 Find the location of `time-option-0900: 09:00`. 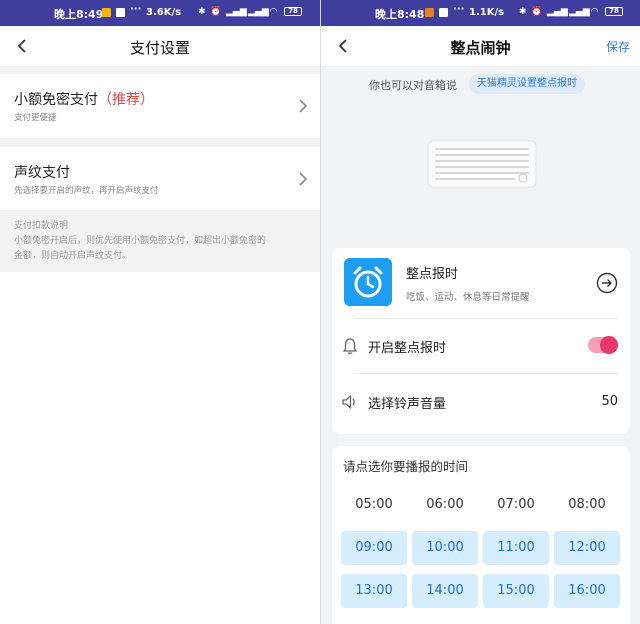

time-option-0900: 09:00 is located at coordinates (374, 548).